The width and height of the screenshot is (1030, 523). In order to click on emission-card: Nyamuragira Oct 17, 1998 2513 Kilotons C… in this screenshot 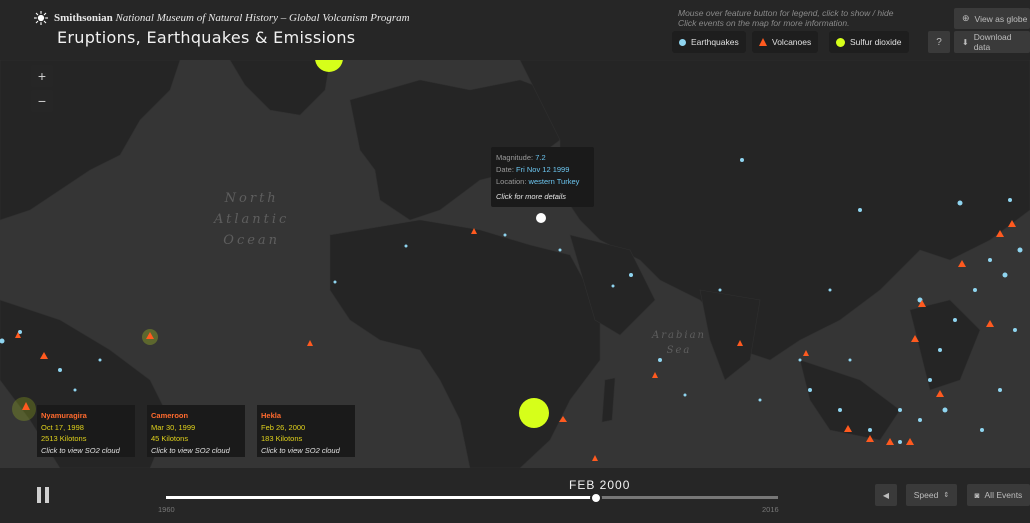, I will do `click(86, 431)`.